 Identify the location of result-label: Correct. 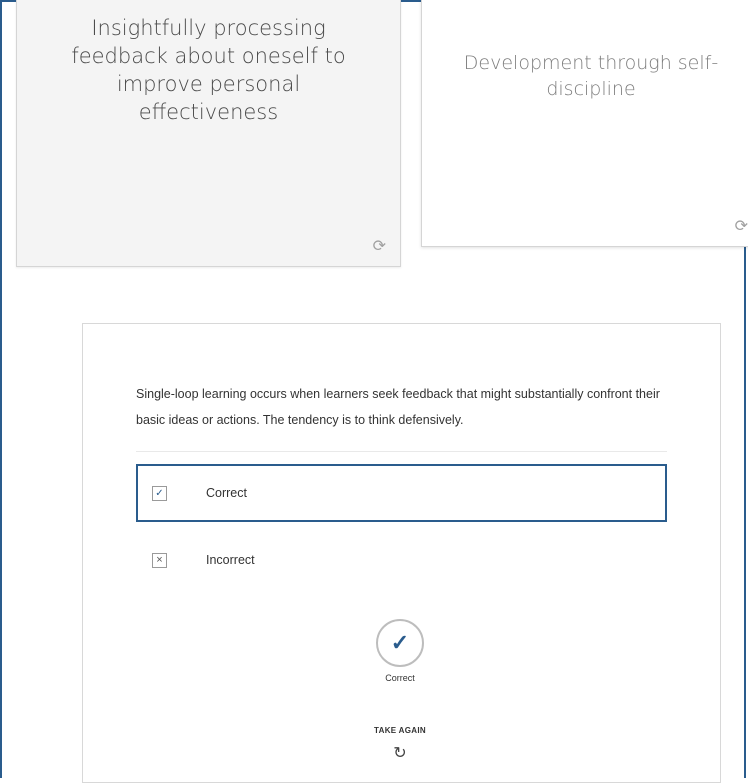
(400, 678).